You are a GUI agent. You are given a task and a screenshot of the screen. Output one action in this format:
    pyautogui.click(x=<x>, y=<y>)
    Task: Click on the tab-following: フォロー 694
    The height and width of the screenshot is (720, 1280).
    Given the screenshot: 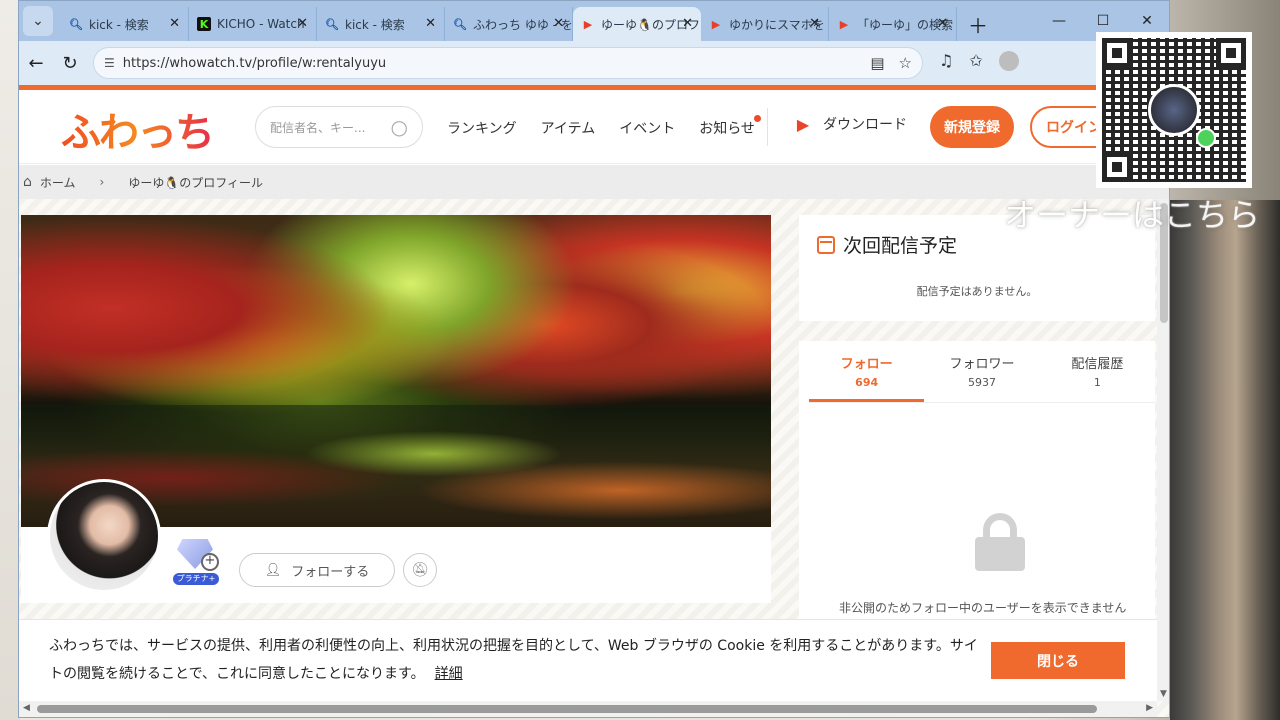 What is the action you would take?
    pyautogui.click(x=867, y=376)
    